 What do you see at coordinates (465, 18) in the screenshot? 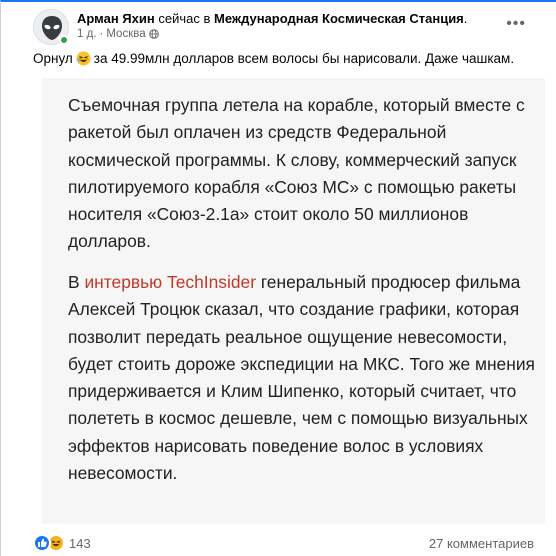
I see `location-suffix: .` at bounding box center [465, 18].